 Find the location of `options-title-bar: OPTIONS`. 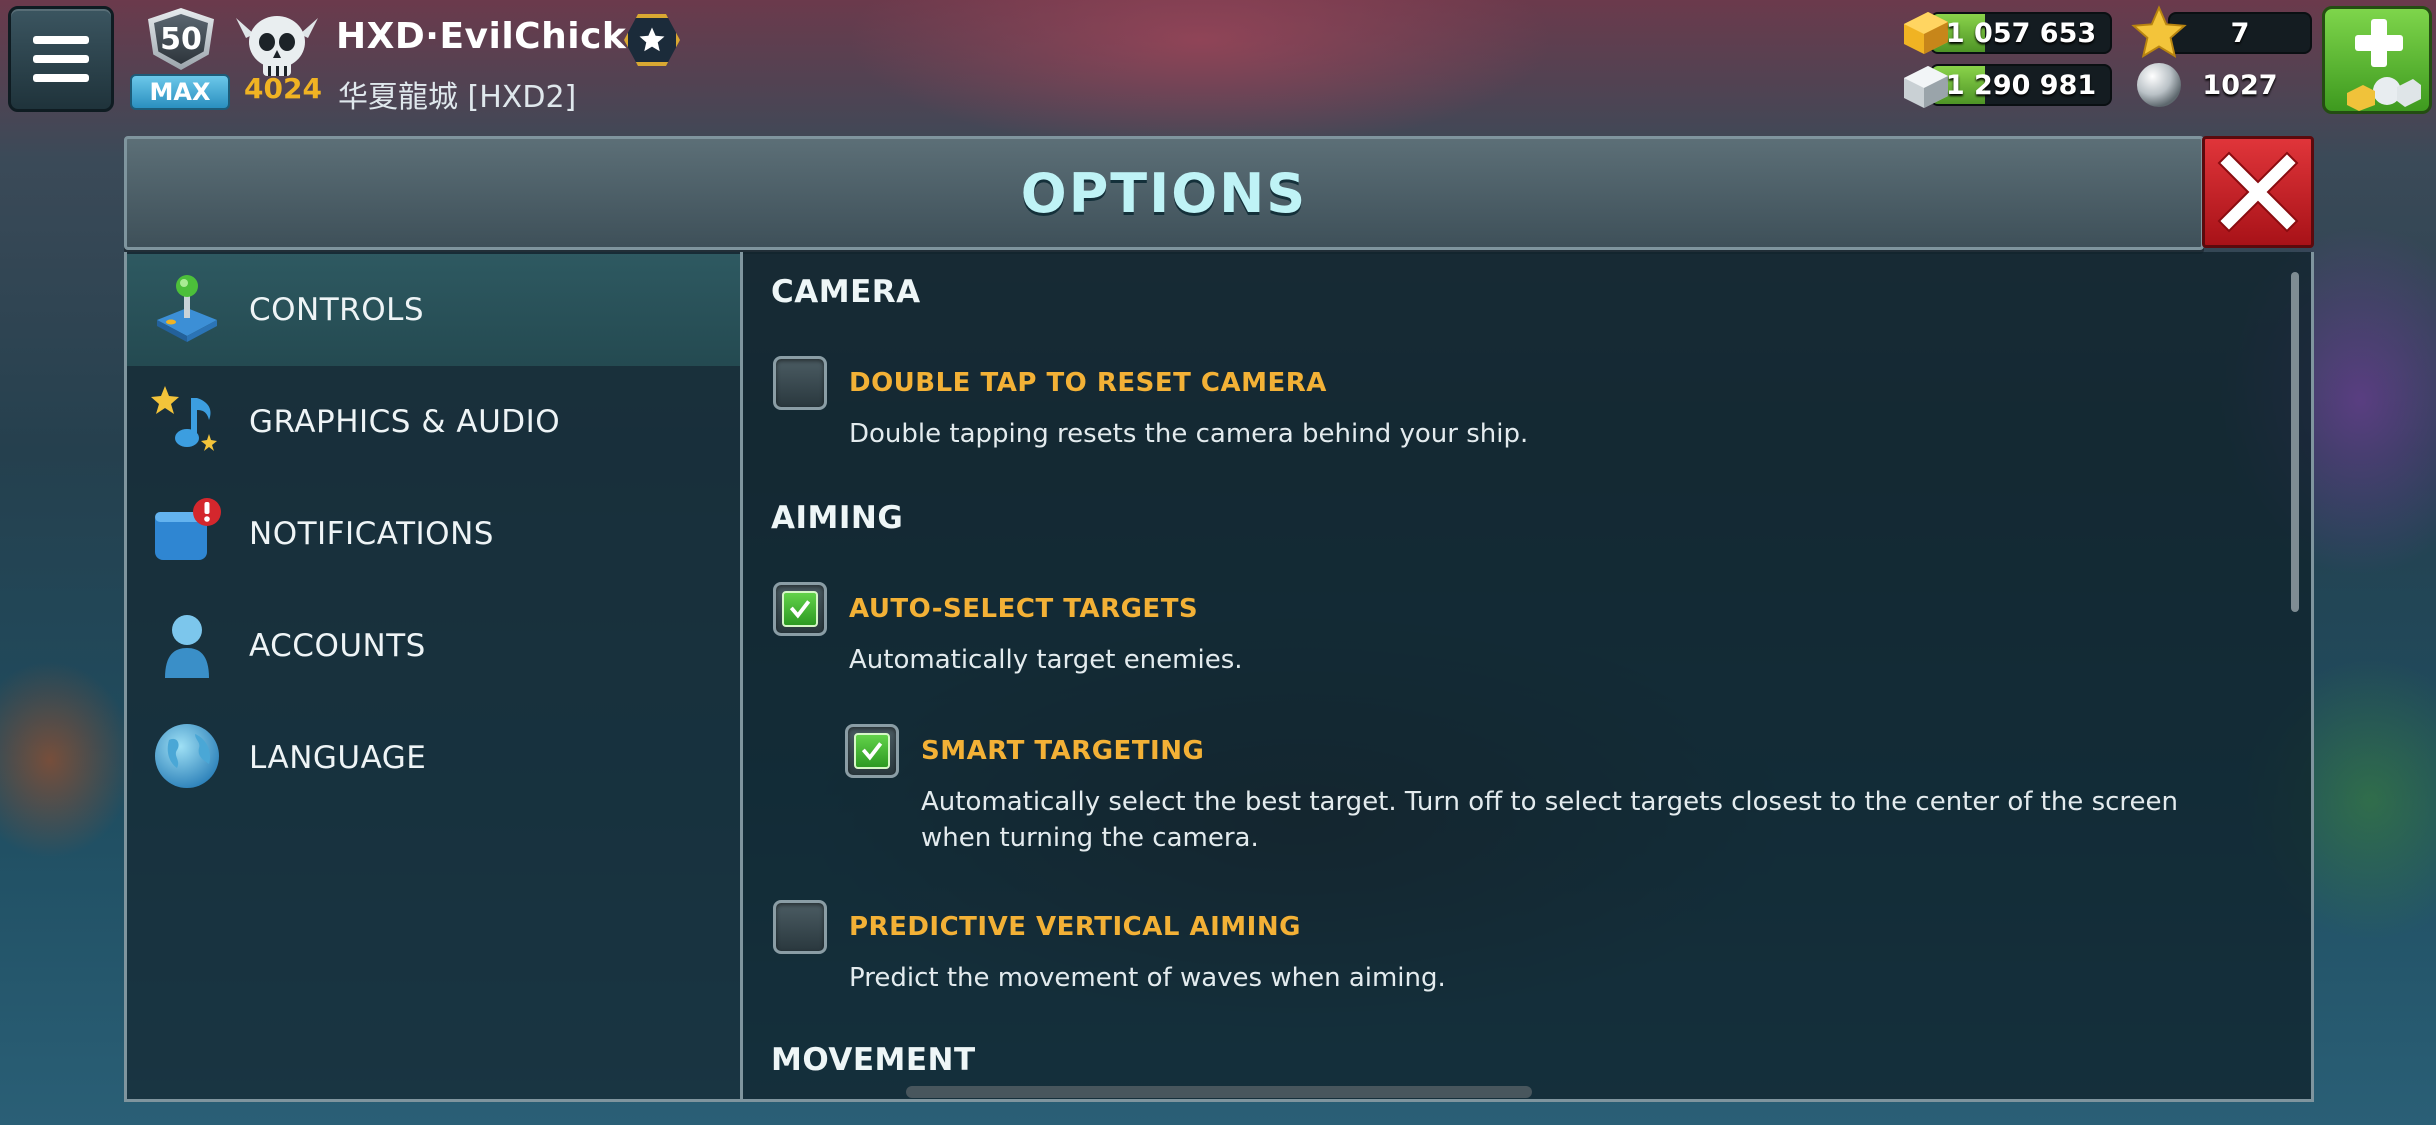

options-title-bar: OPTIONS is located at coordinates (1164, 193).